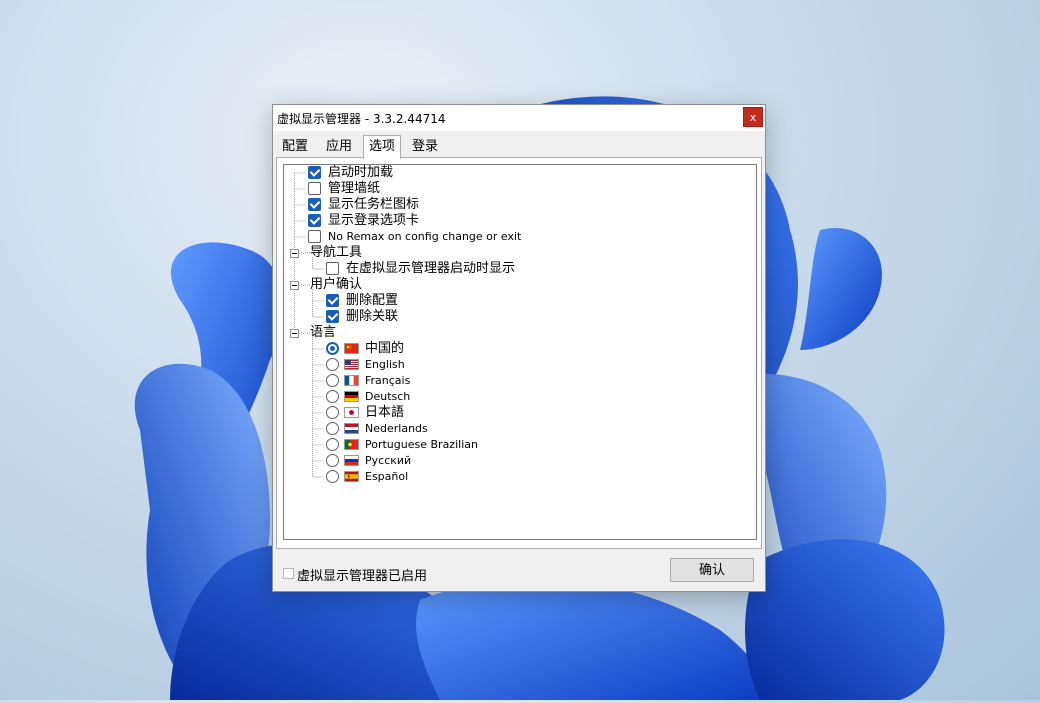 The height and width of the screenshot is (703, 1040). What do you see at coordinates (351, 476) in the screenshot?
I see `es-flag-icon` at bounding box center [351, 476].